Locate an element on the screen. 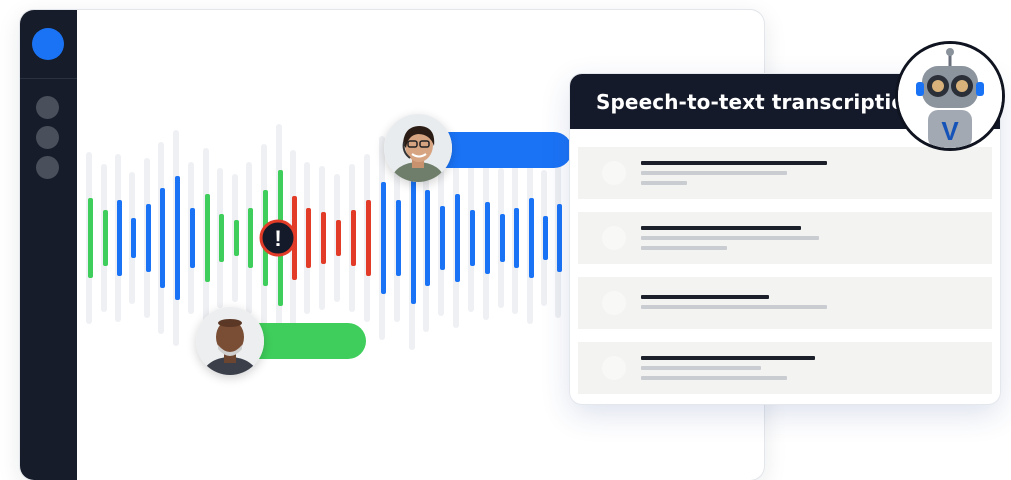  panel-title: Speech-to-text transcription is located at coordinates (758, 102).